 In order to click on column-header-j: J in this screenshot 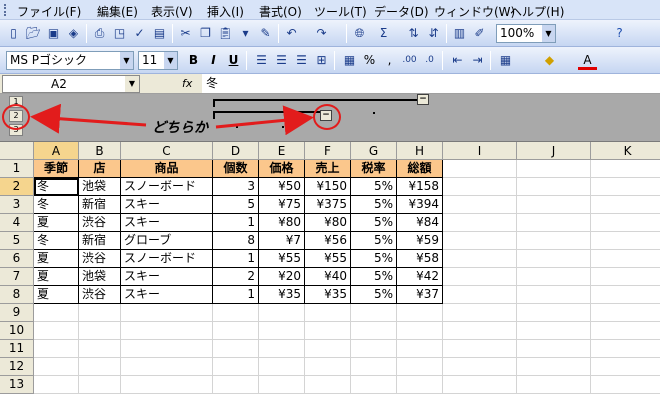, I will do `click(554, 151)`.